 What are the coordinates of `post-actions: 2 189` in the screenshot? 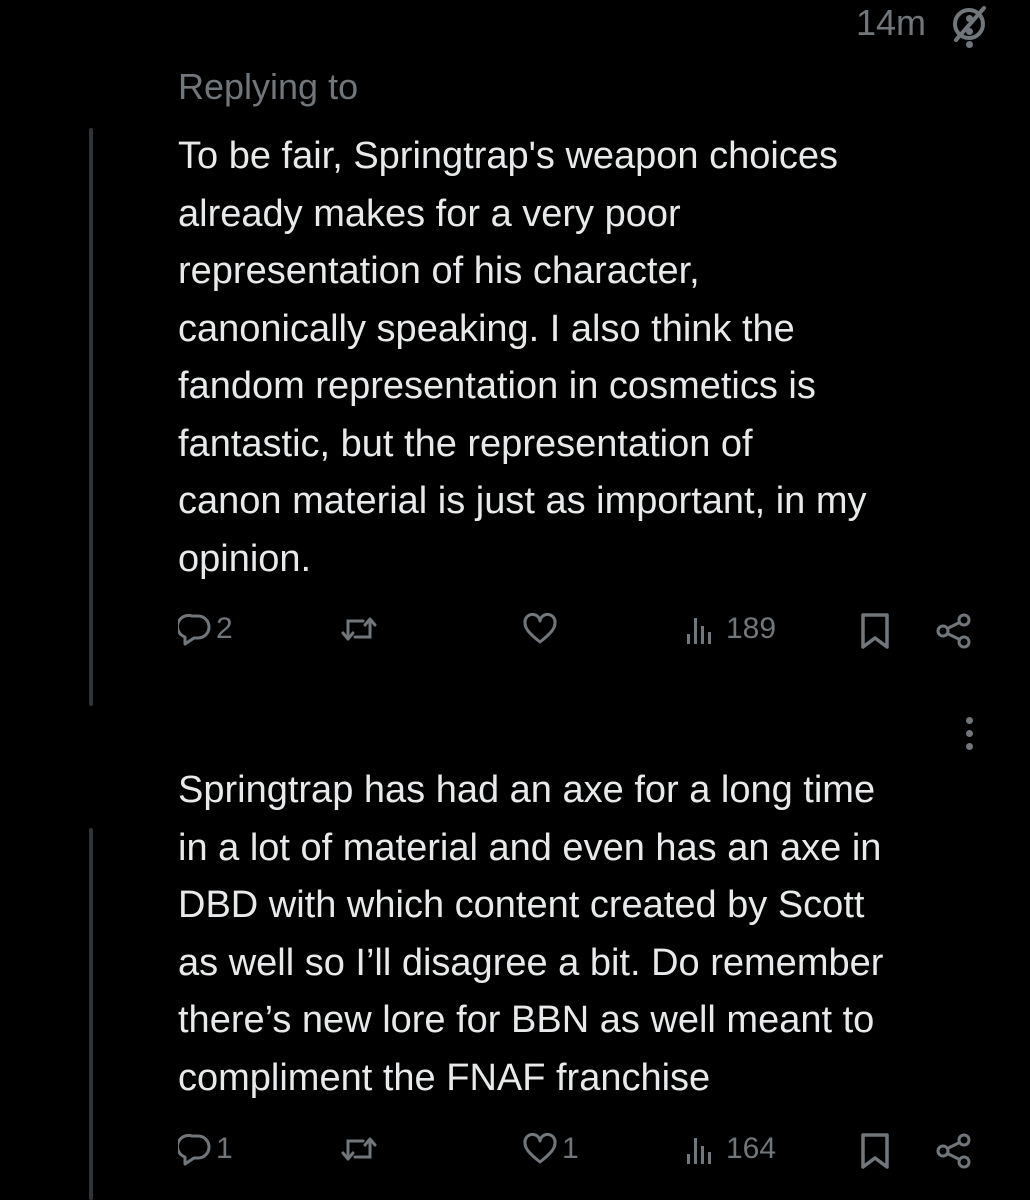 It's located at (578, 634).